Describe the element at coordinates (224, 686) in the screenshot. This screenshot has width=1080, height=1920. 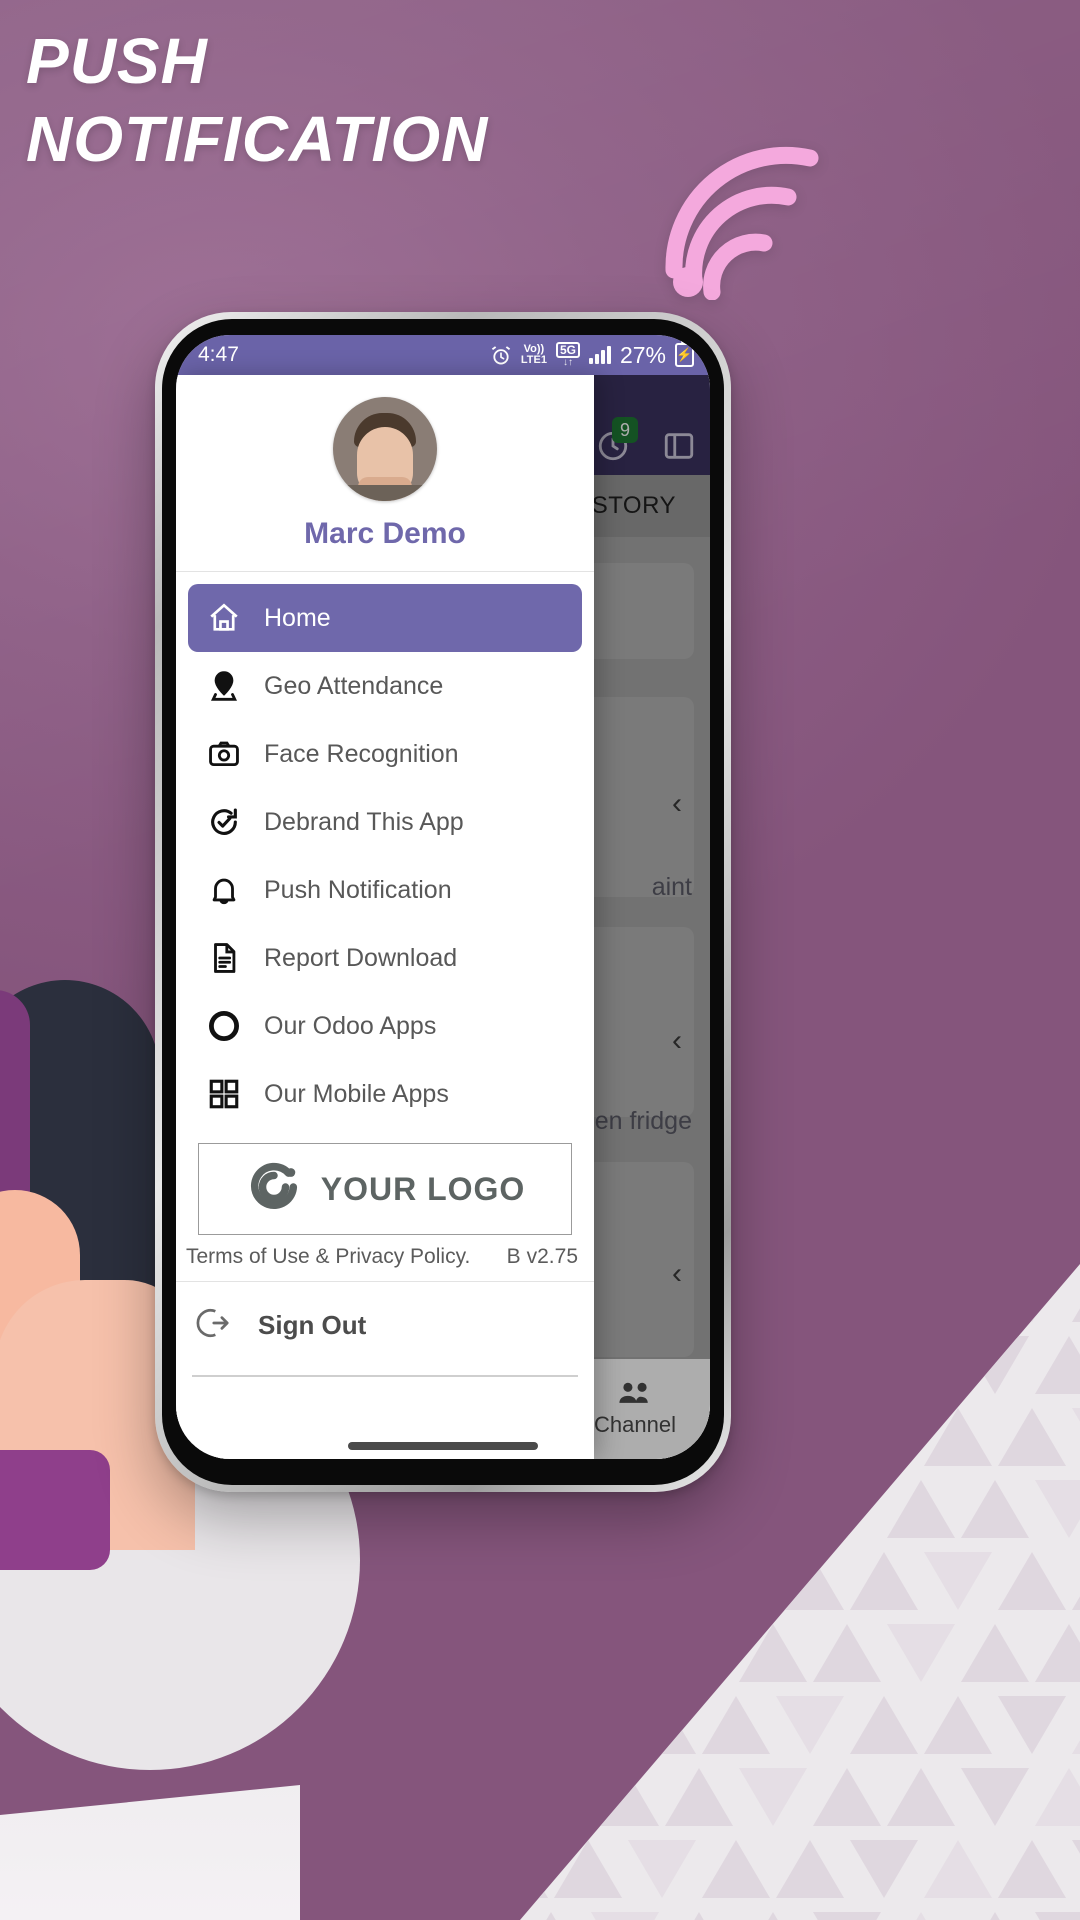
I see `location-pin-icon` at that location.